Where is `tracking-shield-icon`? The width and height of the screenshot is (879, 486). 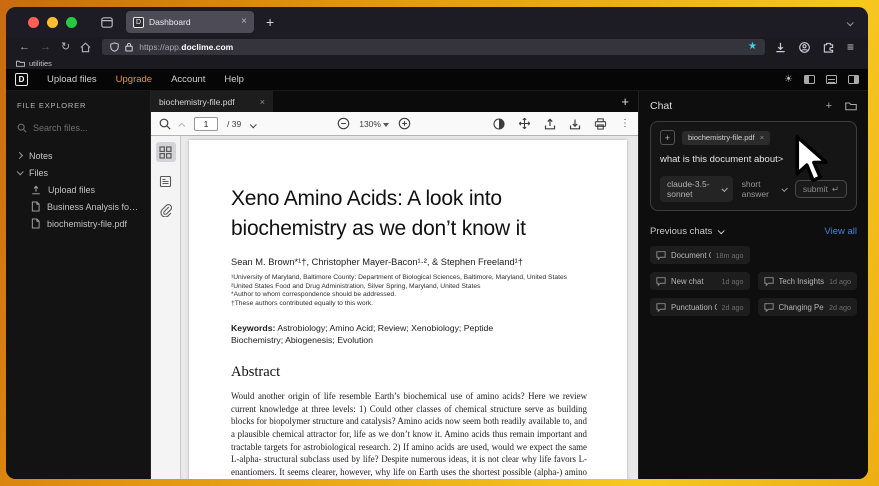 tracking-shield-icon is located at coordinates (114, 47).